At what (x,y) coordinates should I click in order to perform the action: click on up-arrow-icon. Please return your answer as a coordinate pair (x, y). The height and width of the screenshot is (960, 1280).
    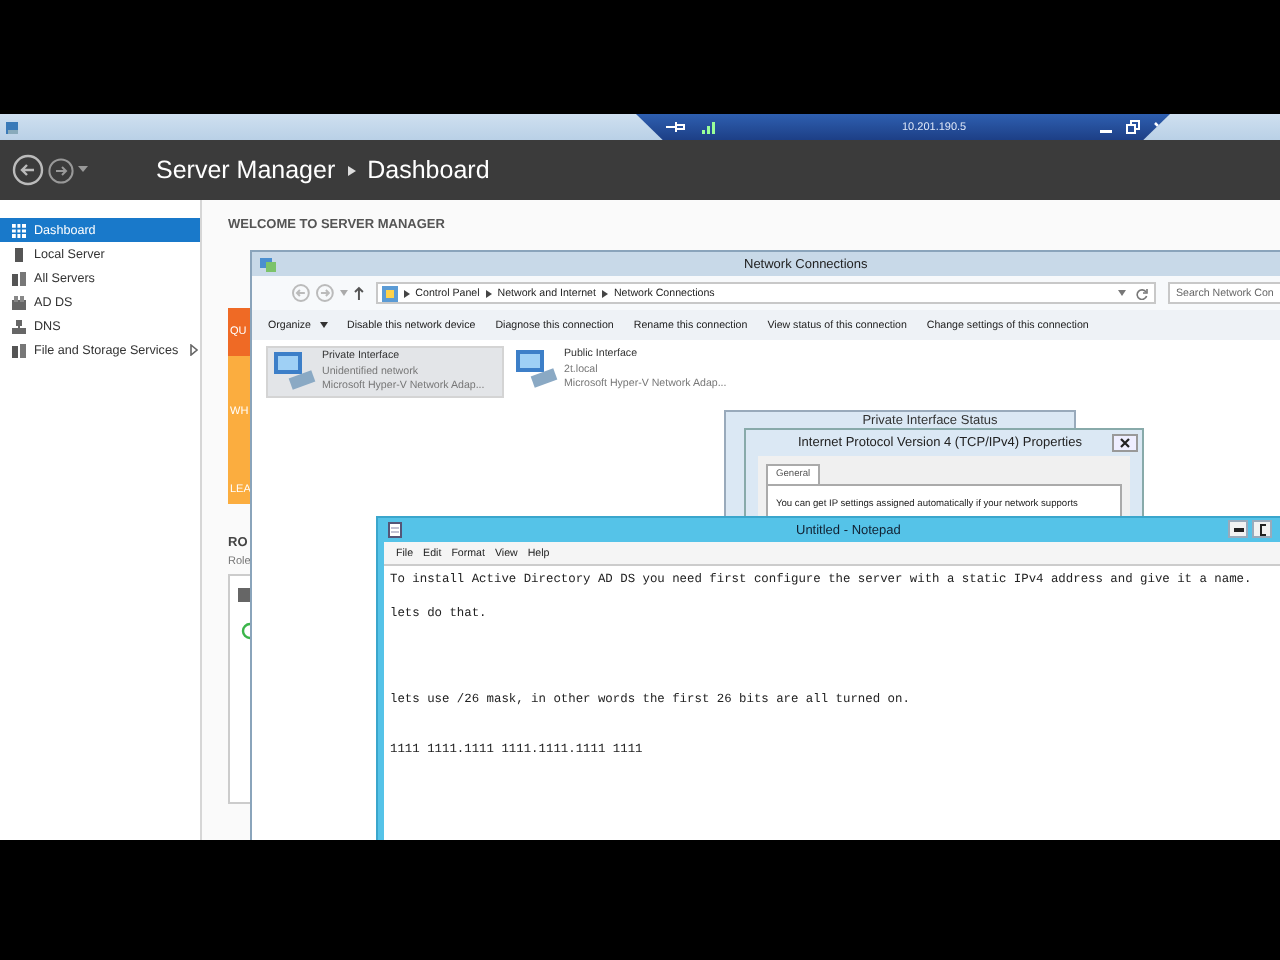
    Looking at the image, I should click on (358, 293).